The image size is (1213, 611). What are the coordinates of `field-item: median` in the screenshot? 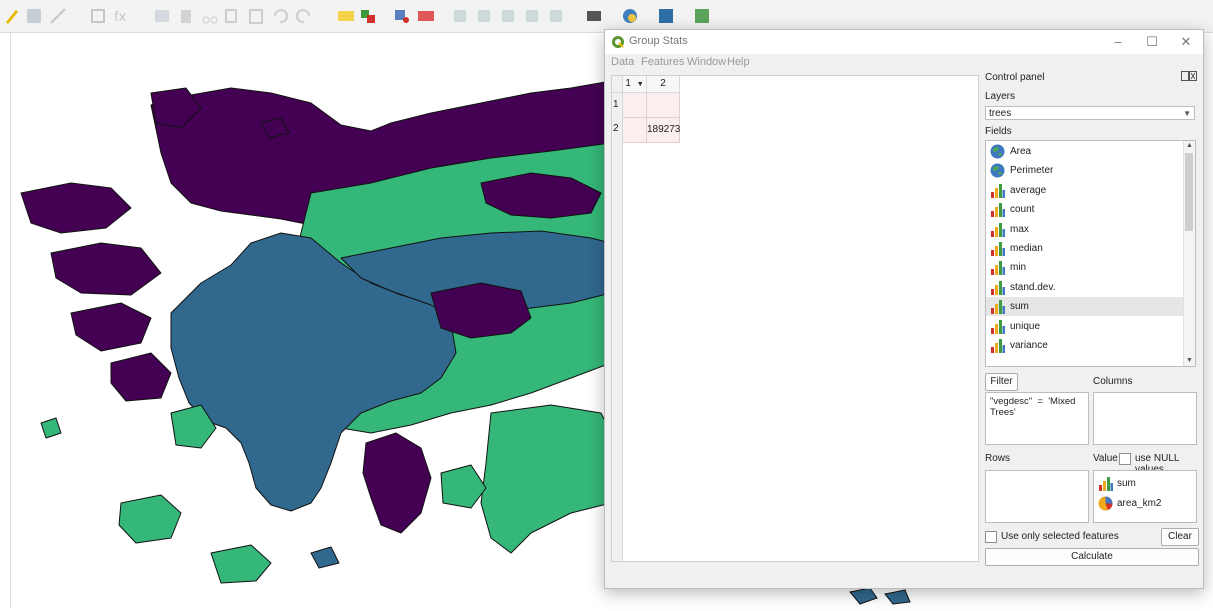 It's located at (1085, 248).